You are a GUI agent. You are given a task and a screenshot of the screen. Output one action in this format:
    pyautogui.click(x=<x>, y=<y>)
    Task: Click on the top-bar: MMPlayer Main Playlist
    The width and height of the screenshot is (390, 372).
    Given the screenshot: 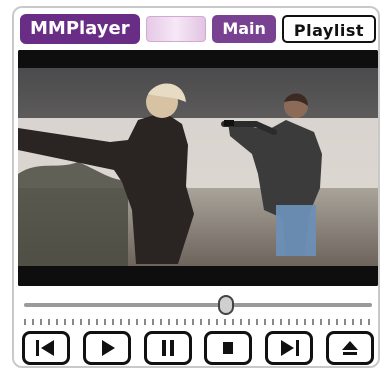 What is the action you would take?
    pyautogui.click(x=198, y=29)
    